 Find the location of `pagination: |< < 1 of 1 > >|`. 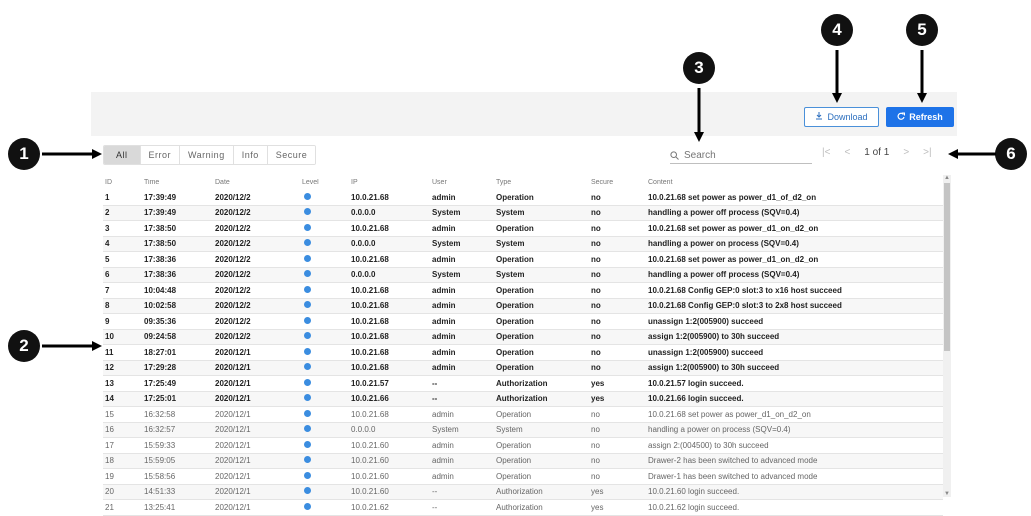

pagination: |< < 1 of 1 > >| is located at coordinates (877, 152).